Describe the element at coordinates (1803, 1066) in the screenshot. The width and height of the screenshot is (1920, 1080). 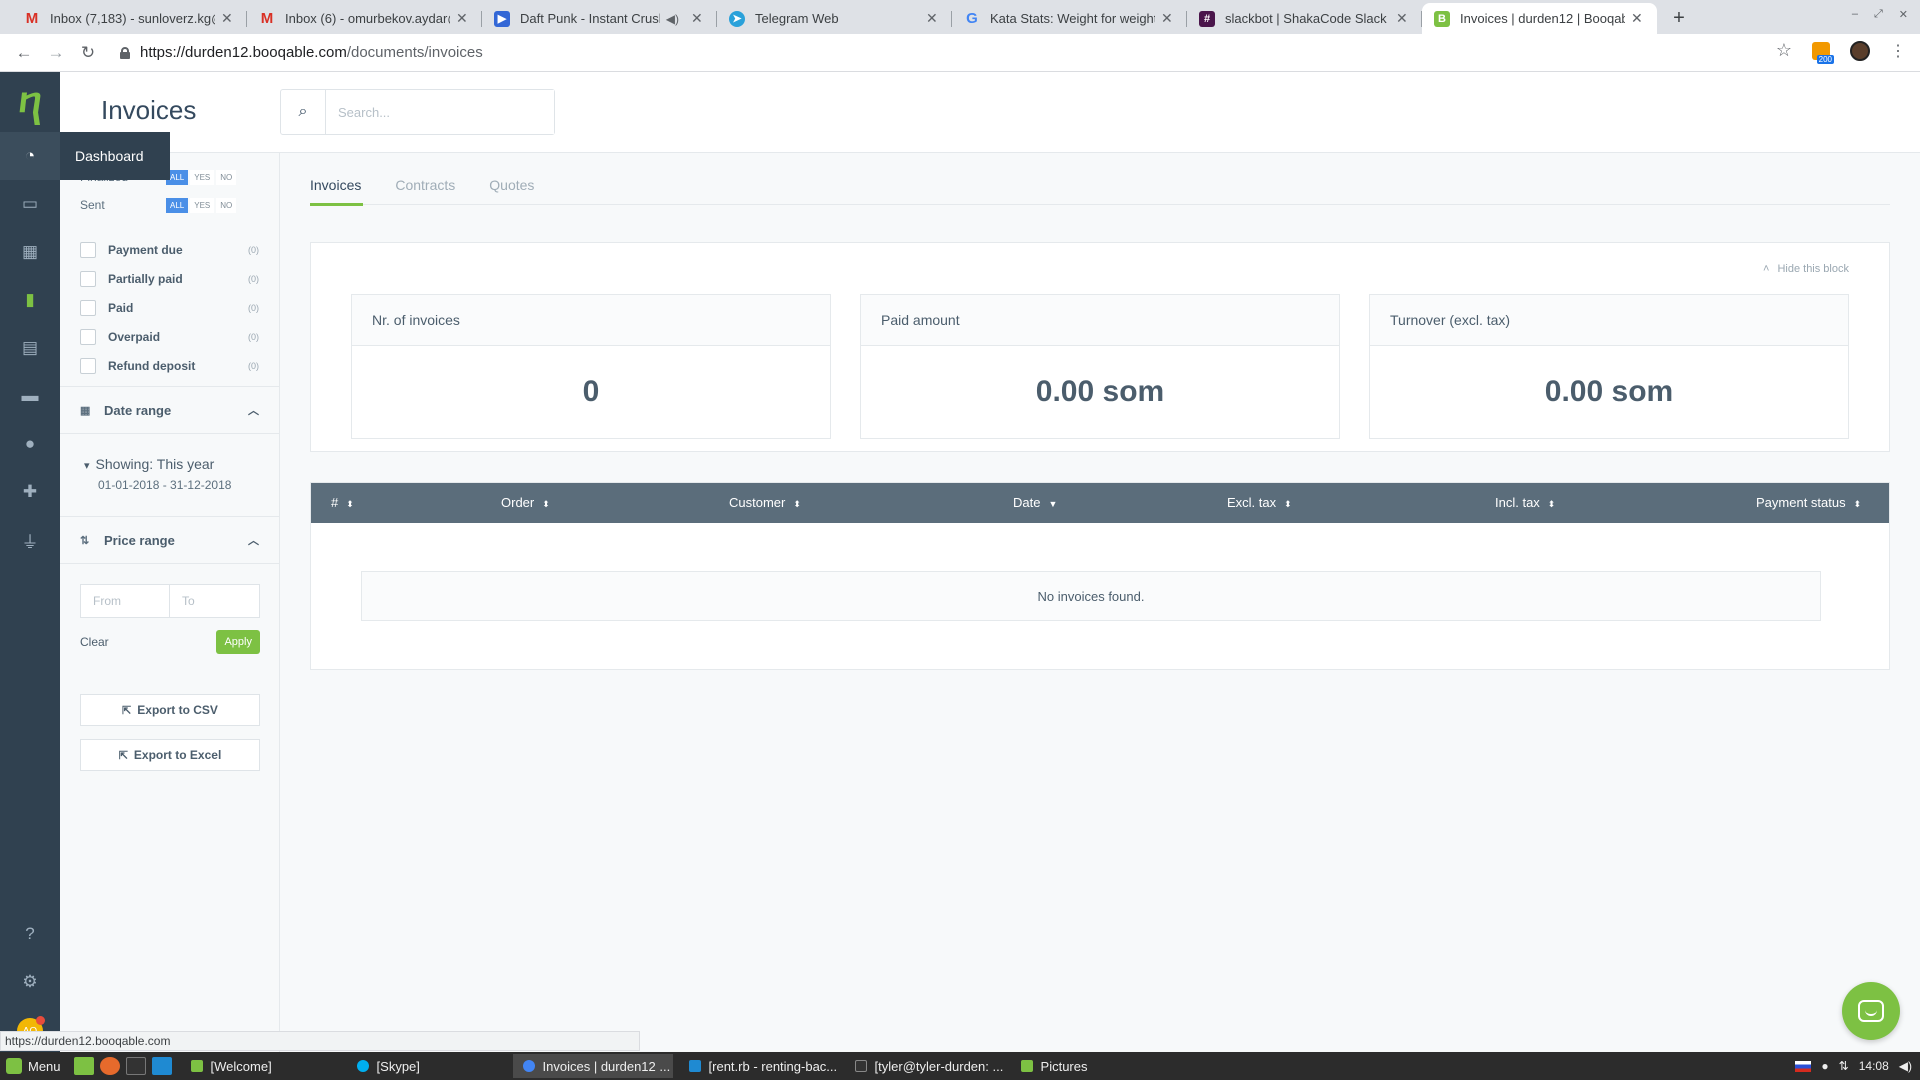
I see `keyboard-layout-flag-icon` at that location.